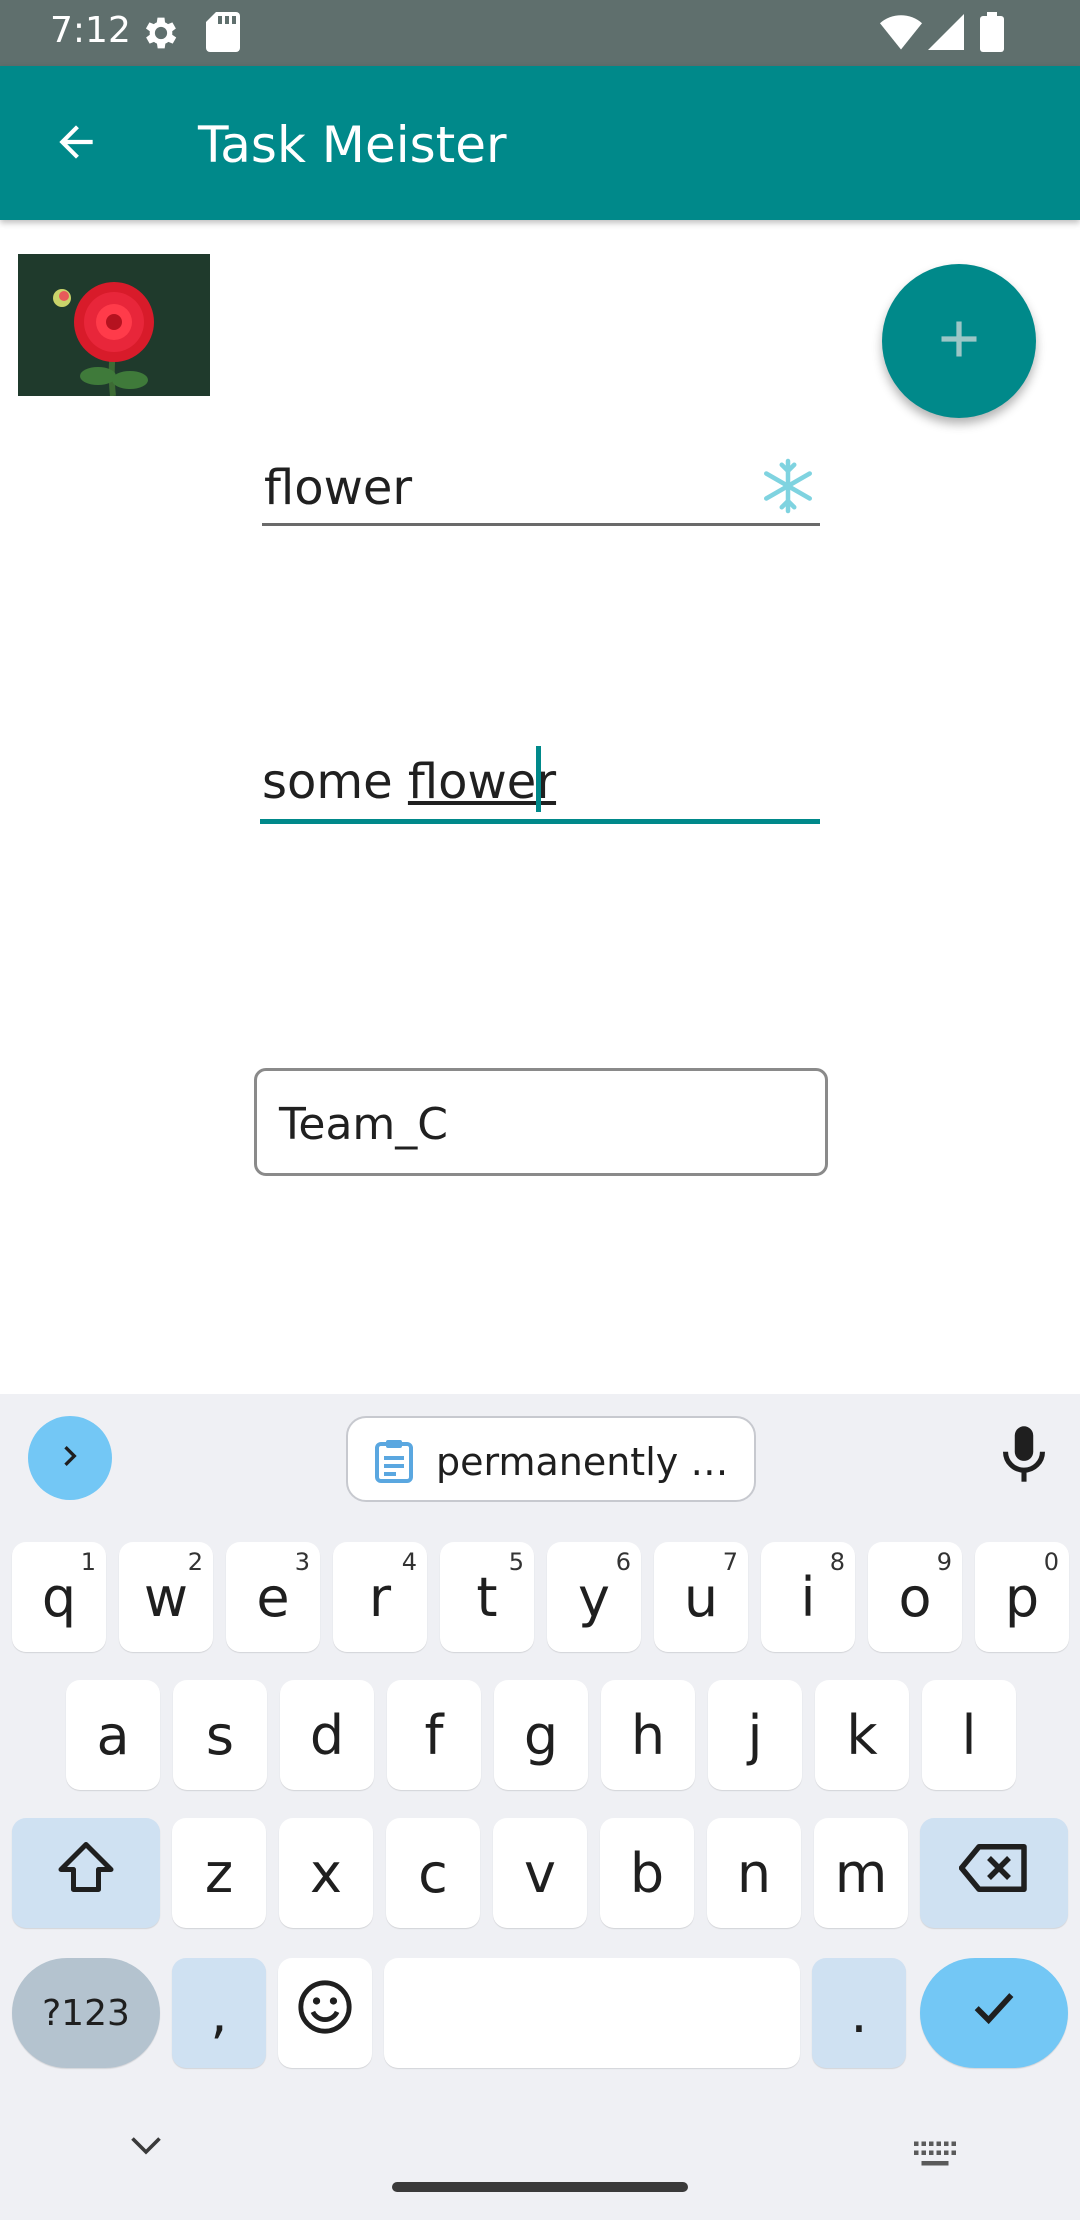 The width and height of the screenshot is (1080, 2220). I want to click on task-description-field: some flower, so click(540, 783).